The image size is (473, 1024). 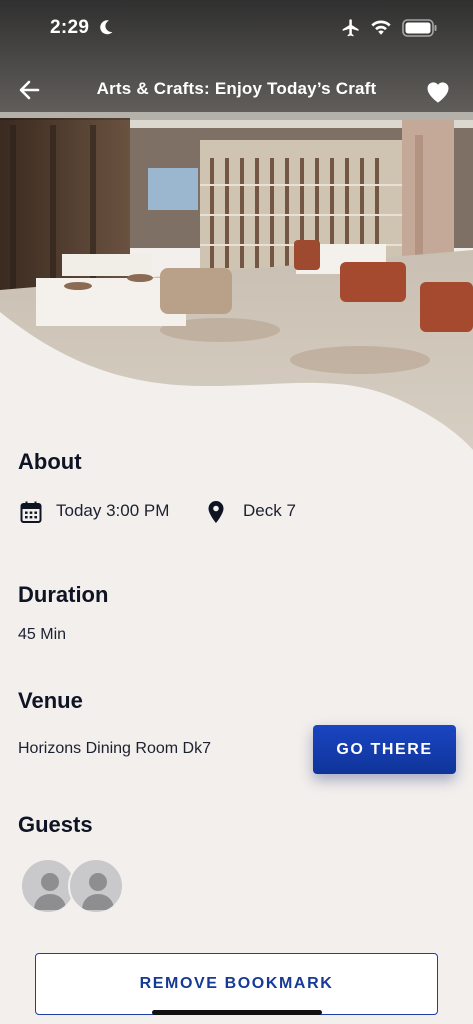 I want to click on event-datetime: Today 3:00 PM, so click(x=113, y=510).